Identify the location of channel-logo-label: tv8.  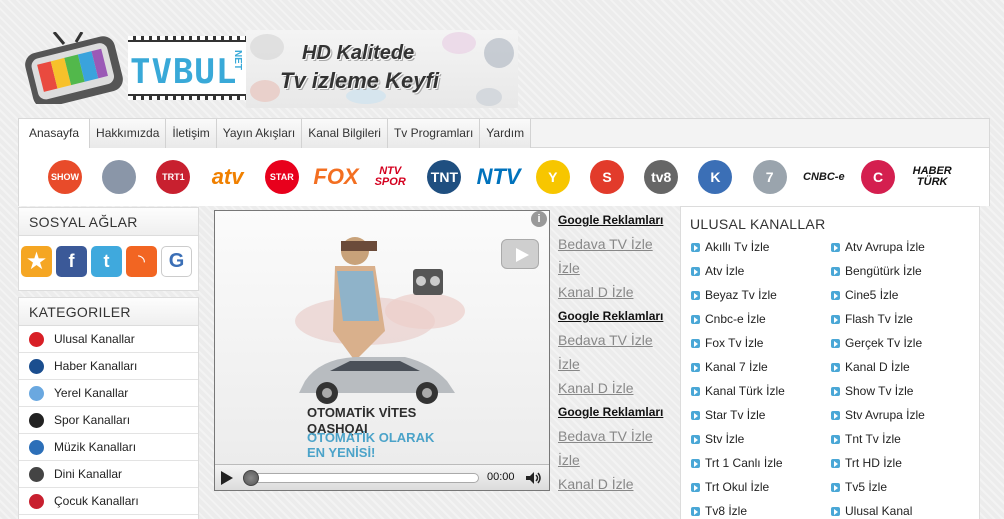
(661, 177).